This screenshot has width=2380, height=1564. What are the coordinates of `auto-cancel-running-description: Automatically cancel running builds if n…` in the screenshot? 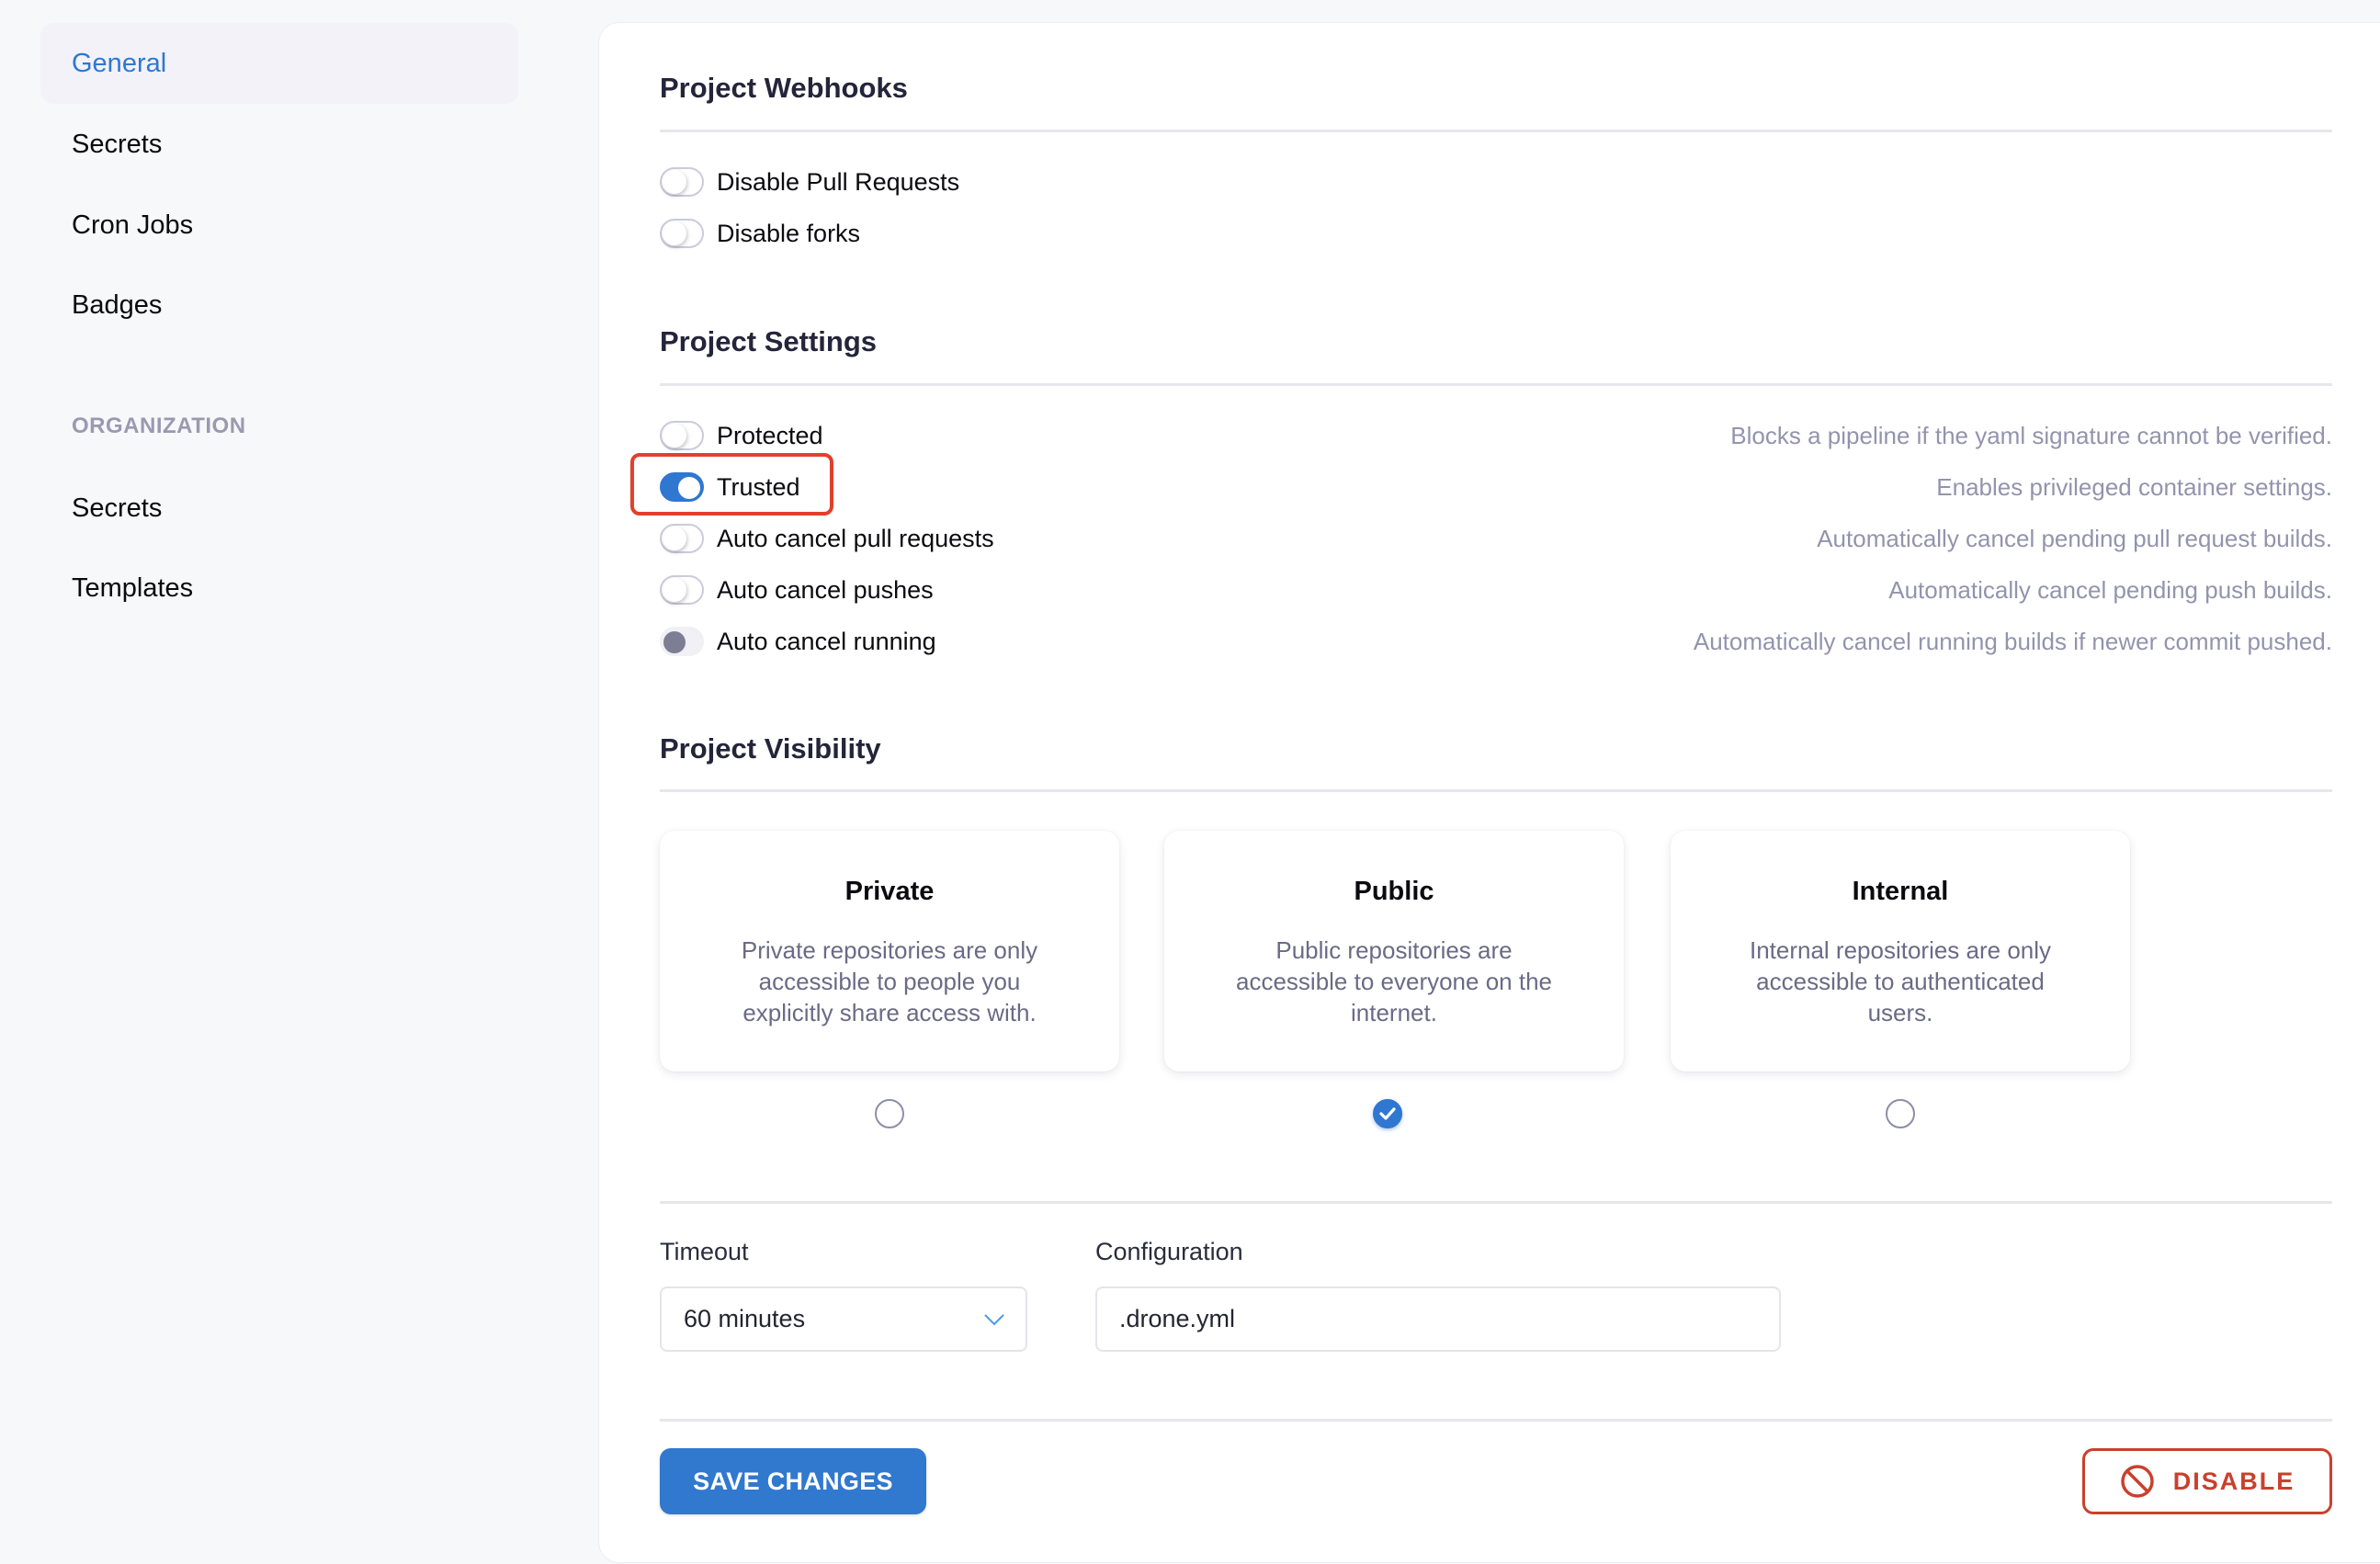 It's located at (2012, 641).